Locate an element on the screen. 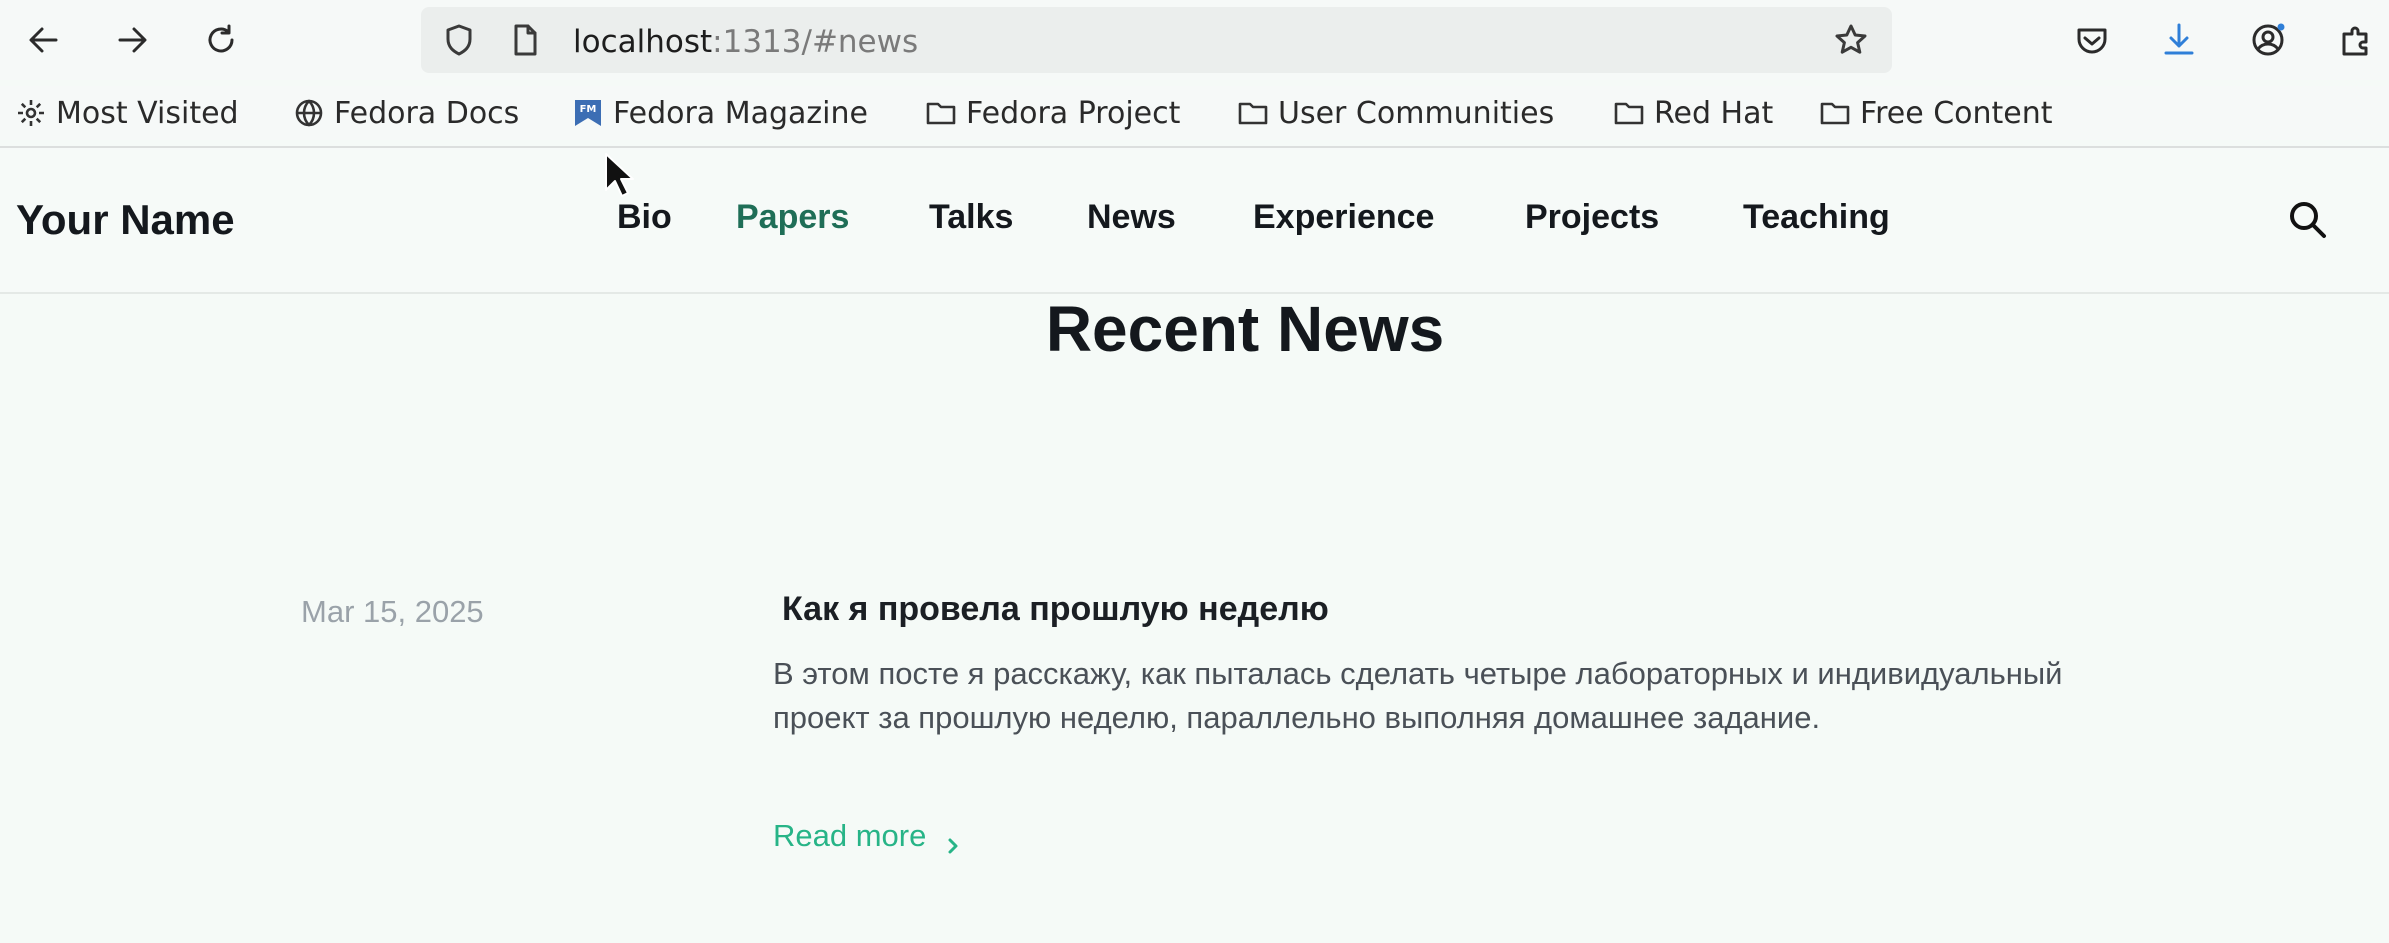  pocket-button is located at coordinates (2092, 40).